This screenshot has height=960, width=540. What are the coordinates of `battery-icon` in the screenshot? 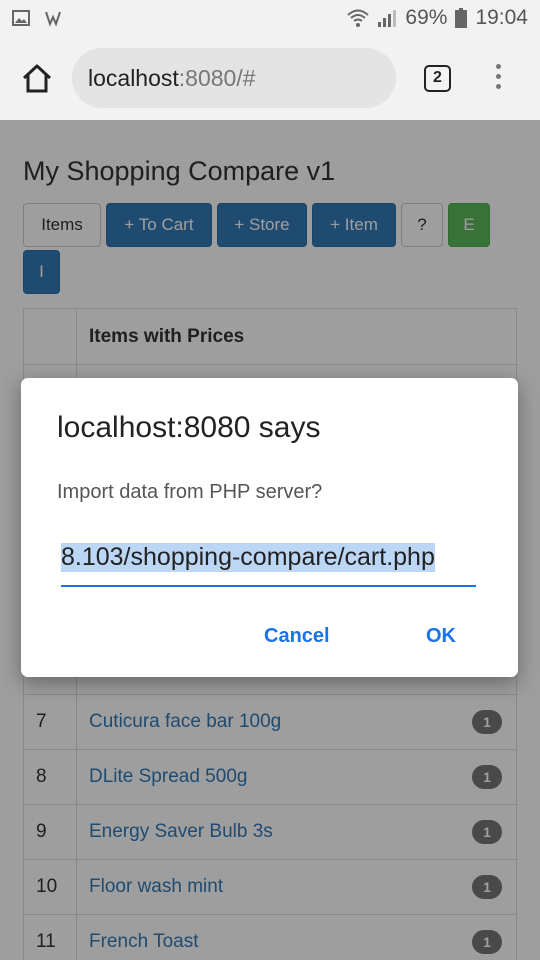 It's located at (461, 18).